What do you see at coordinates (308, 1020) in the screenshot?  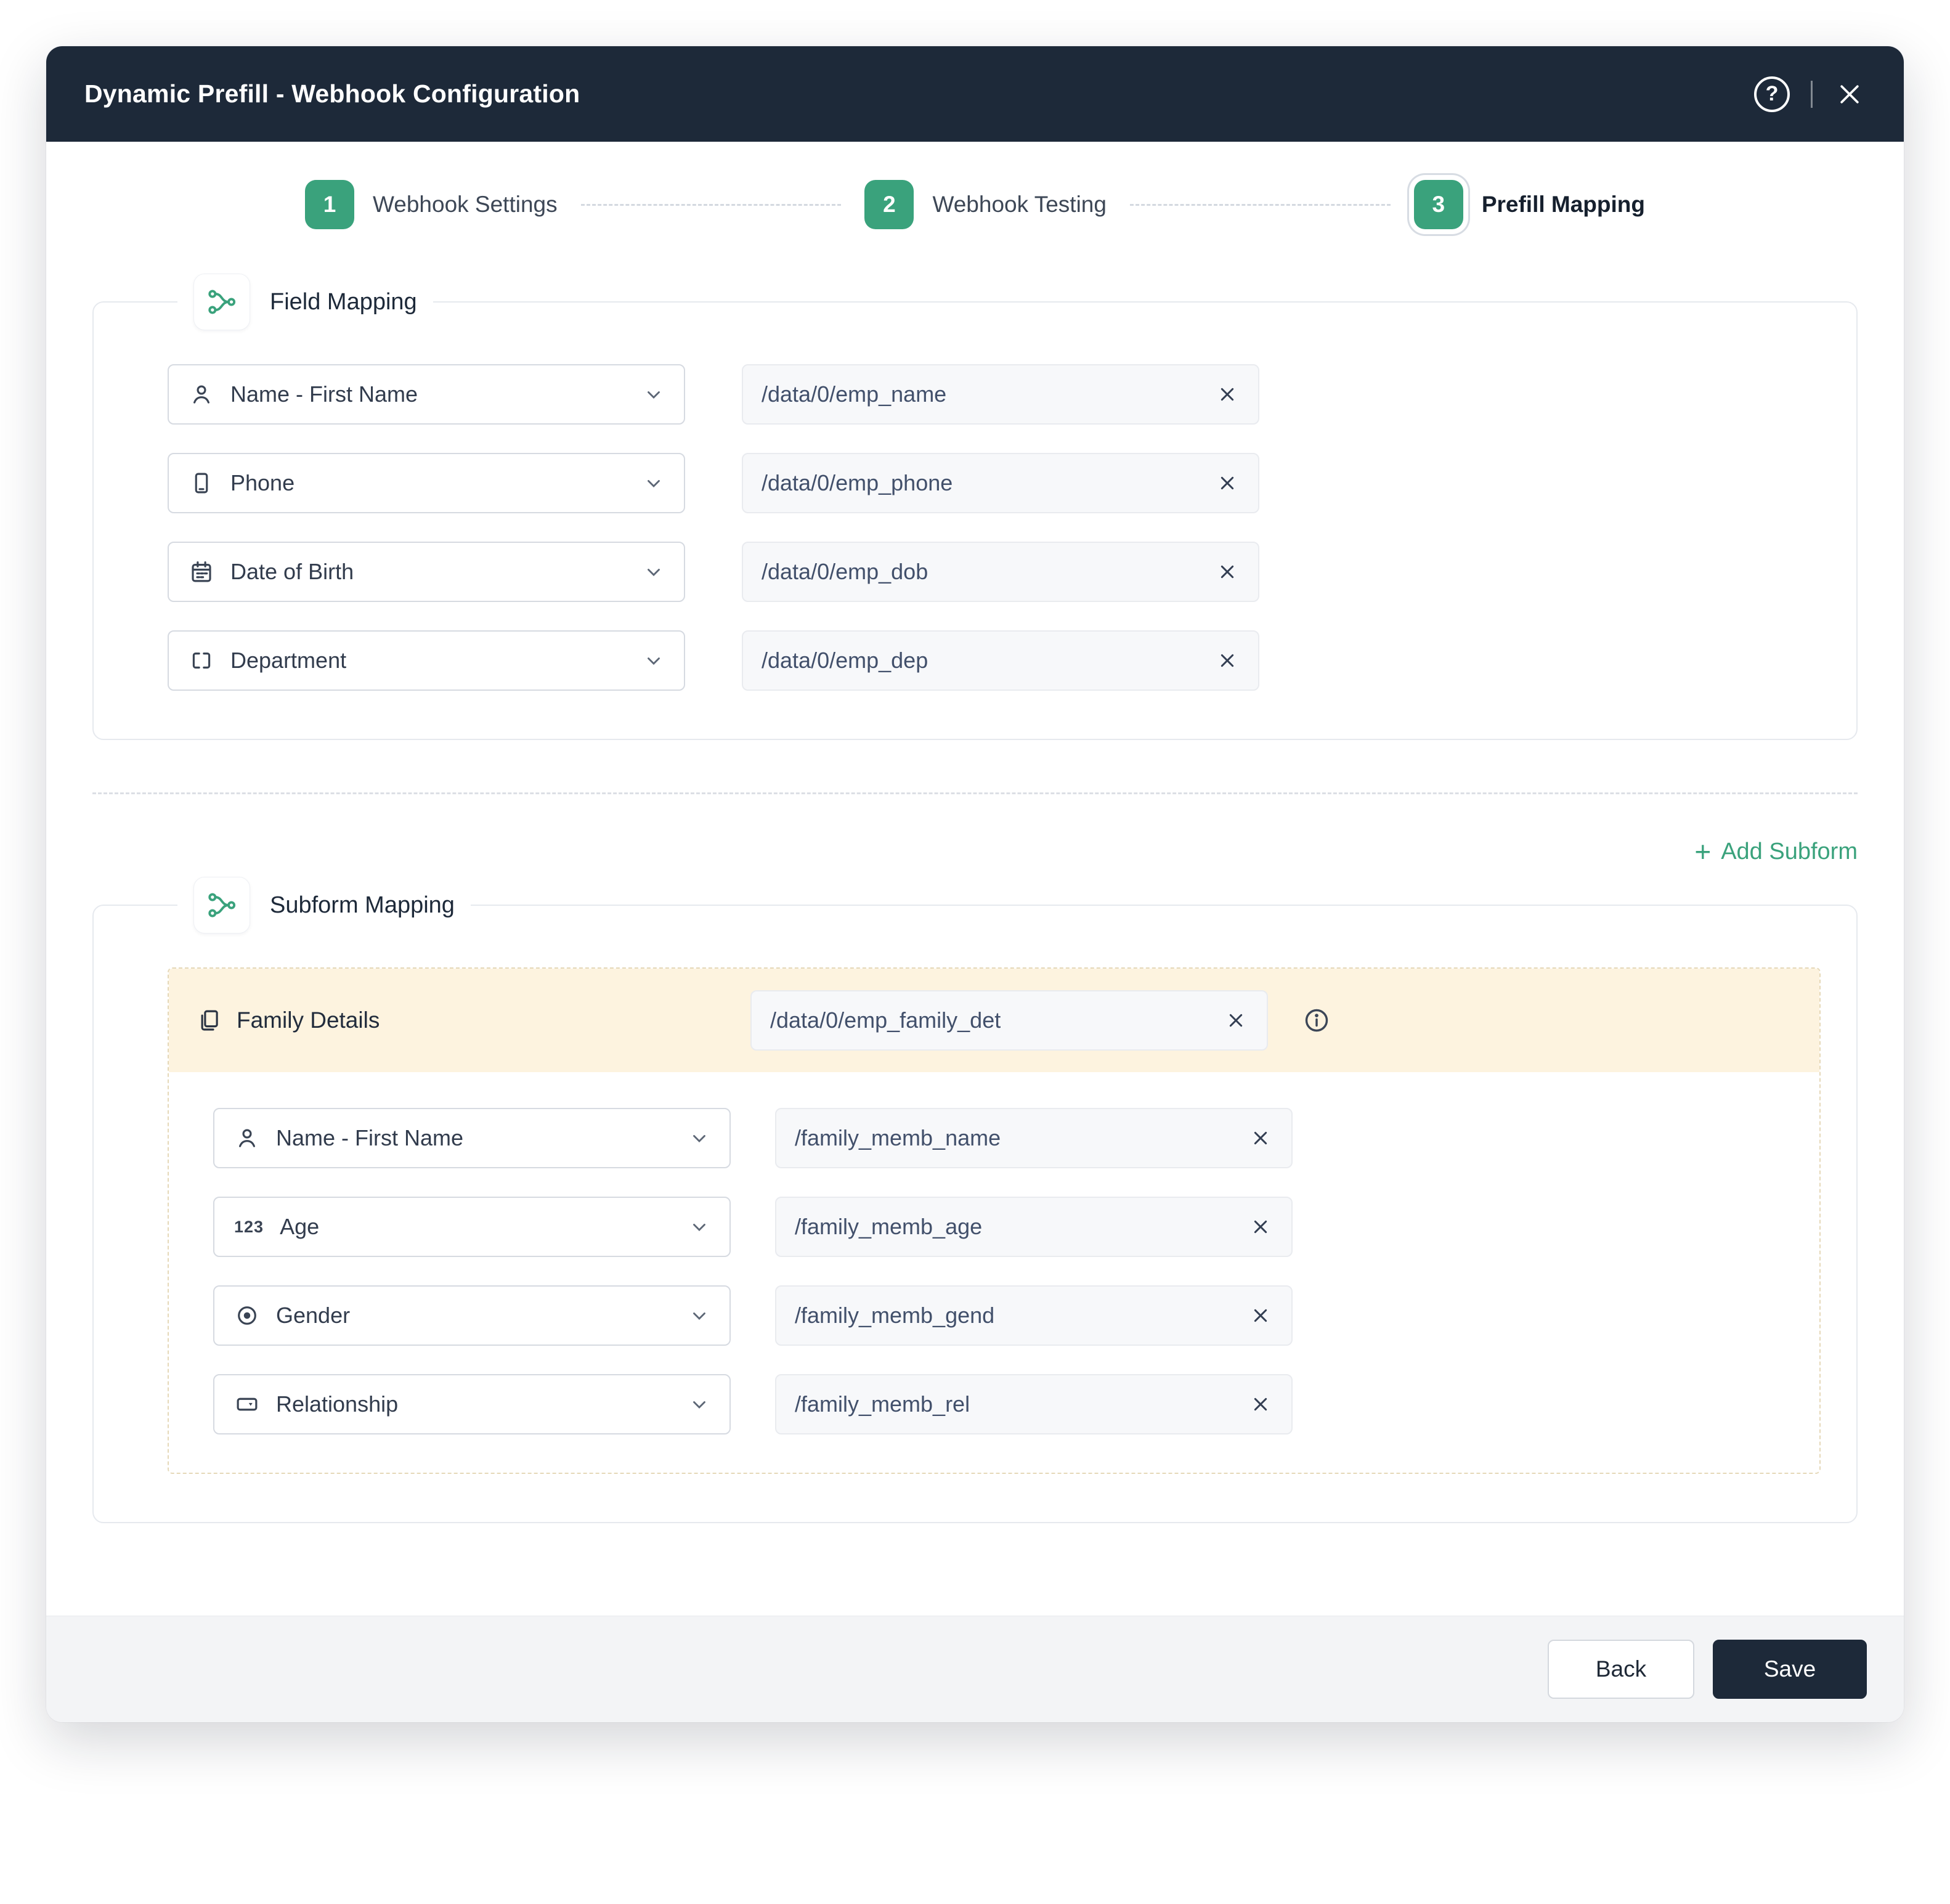 I see `subform-title: Family Details` at bounding box center [308, 1020].